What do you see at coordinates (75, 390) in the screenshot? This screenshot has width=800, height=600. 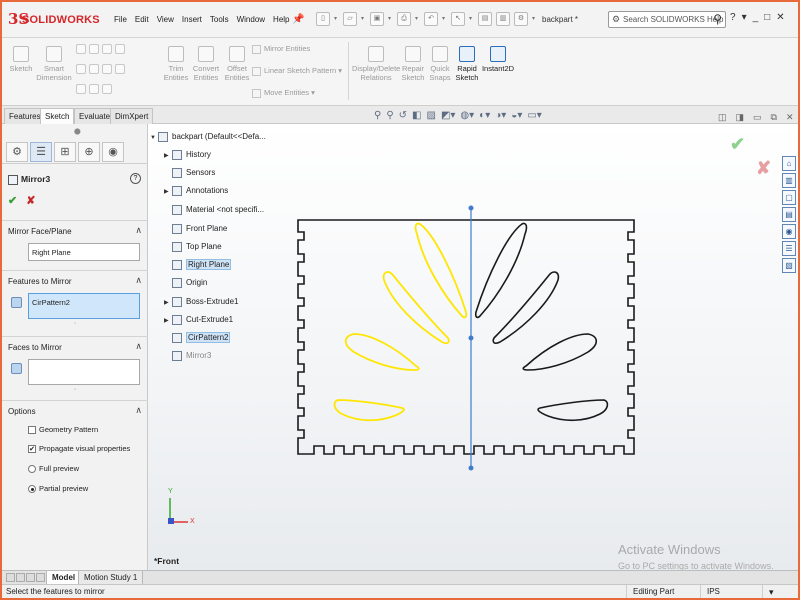 I see `list-resize-grip: ◦` at bounding box center [75, 390].